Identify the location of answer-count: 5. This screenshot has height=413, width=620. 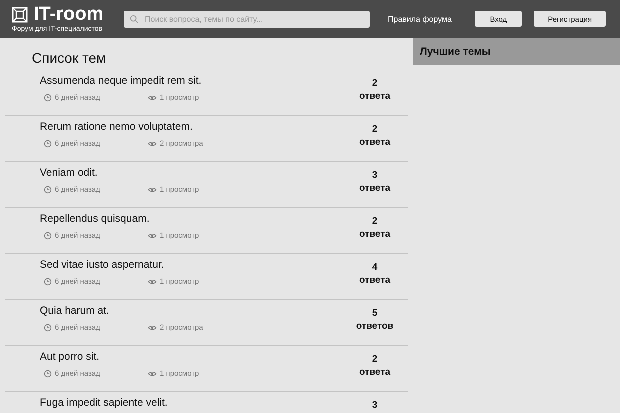
(375, 313).